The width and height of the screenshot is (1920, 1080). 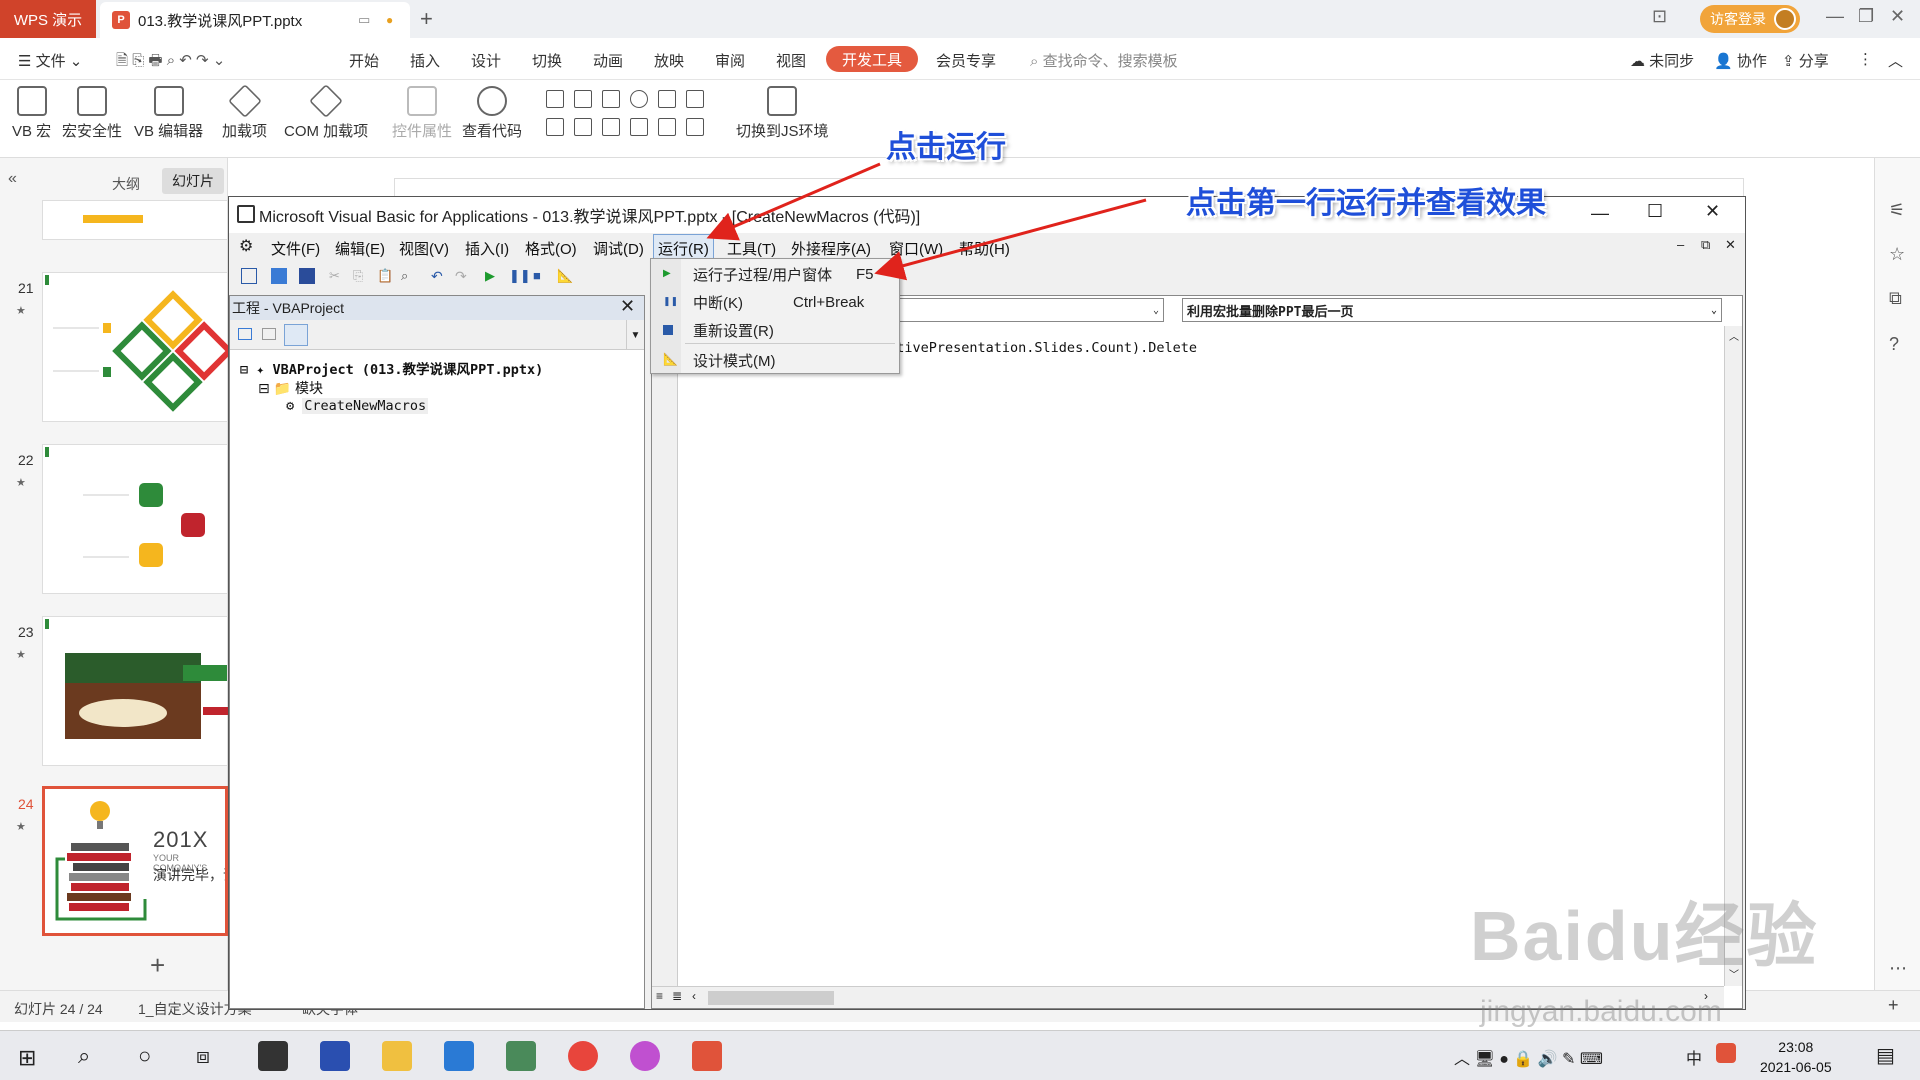 What do you see at coordinates (1897, 210) in the screenshot?
I see `settings-sliders-icon: ⚟` at bounding box center [1897, 210].